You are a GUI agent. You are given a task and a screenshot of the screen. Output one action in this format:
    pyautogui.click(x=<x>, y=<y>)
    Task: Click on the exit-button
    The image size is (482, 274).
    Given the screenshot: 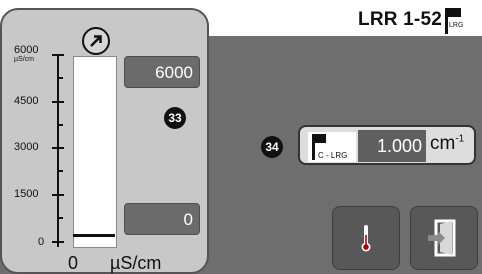 What is the action you would take?
    pyautogui.click(x=444, y=238)
    